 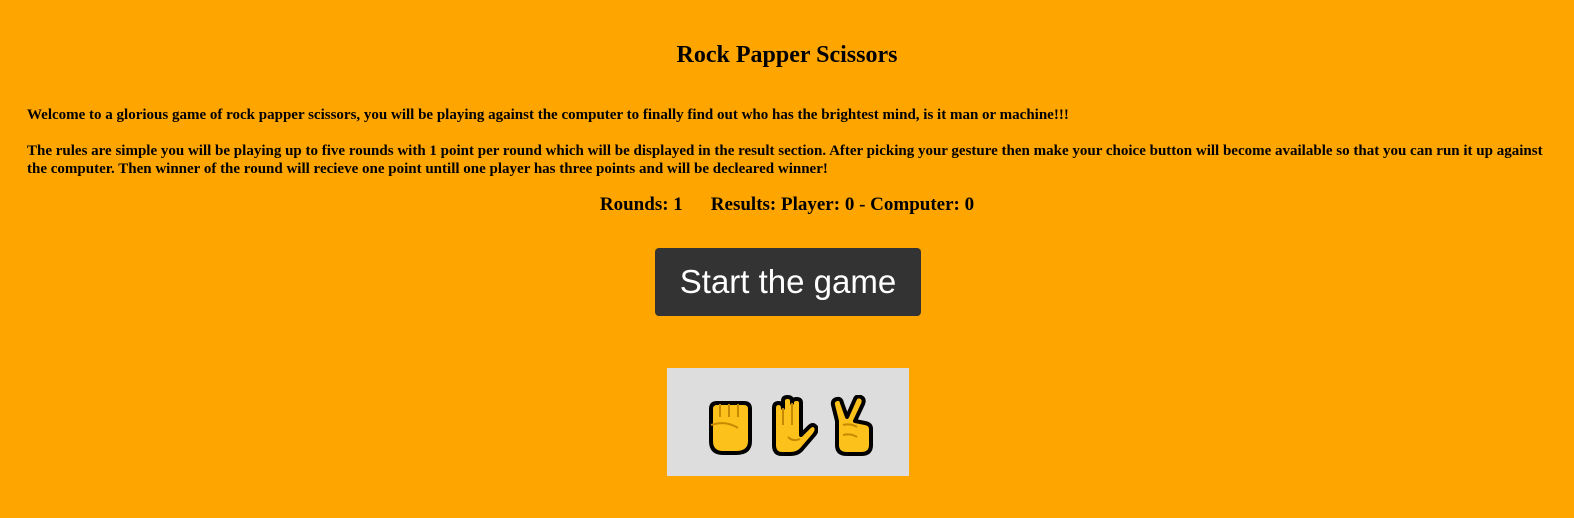 I want to click on start-game-button: Start the game, so click(x=788, y=282).